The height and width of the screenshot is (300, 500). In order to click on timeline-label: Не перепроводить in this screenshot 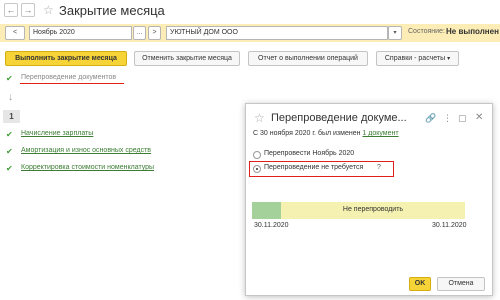, I will do `click(373, 209)`.